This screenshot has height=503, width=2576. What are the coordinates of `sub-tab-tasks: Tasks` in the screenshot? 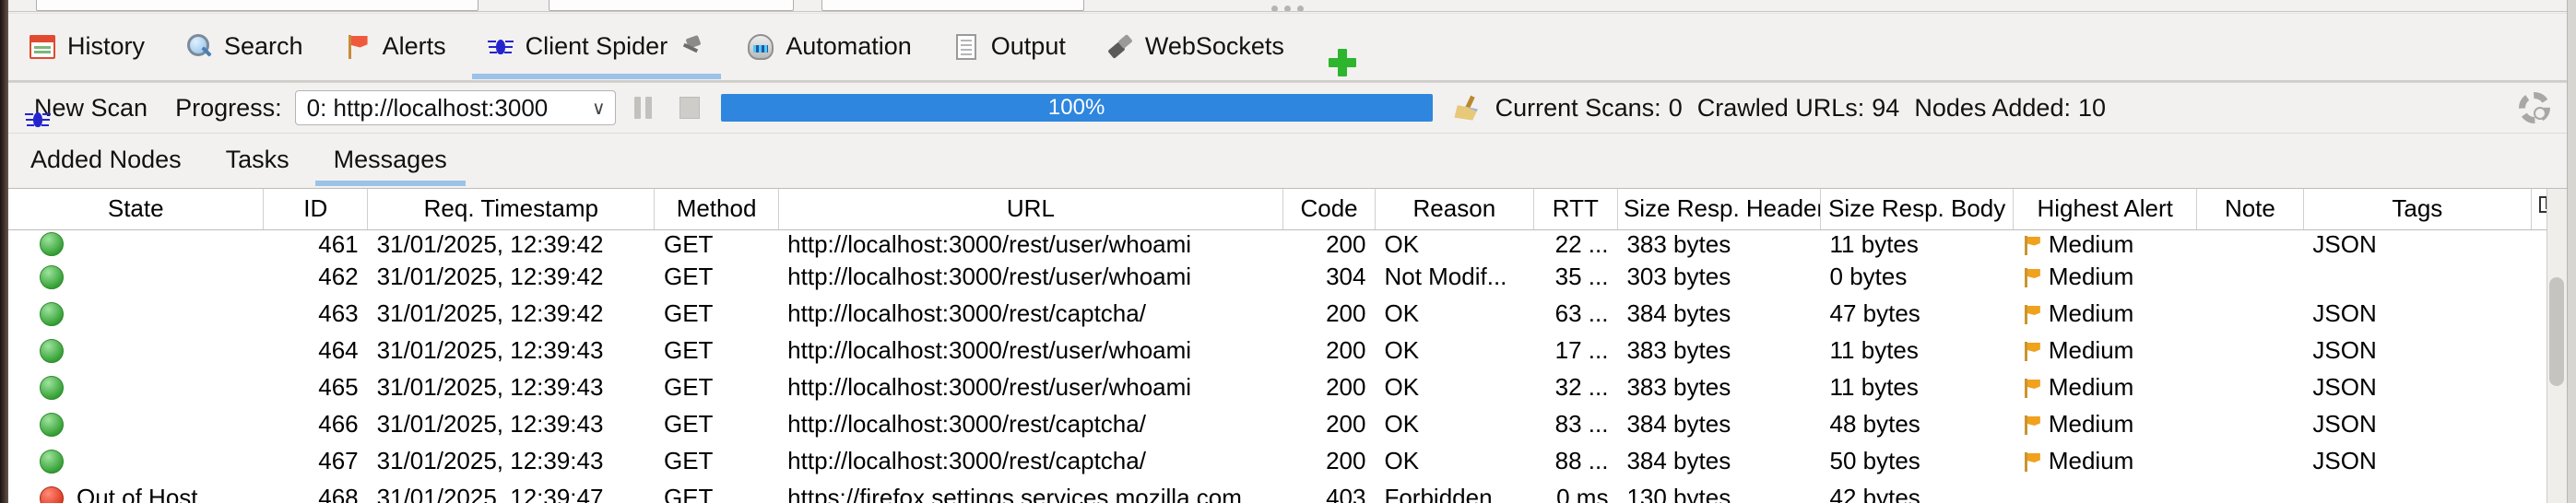 It's located at (258, 160).